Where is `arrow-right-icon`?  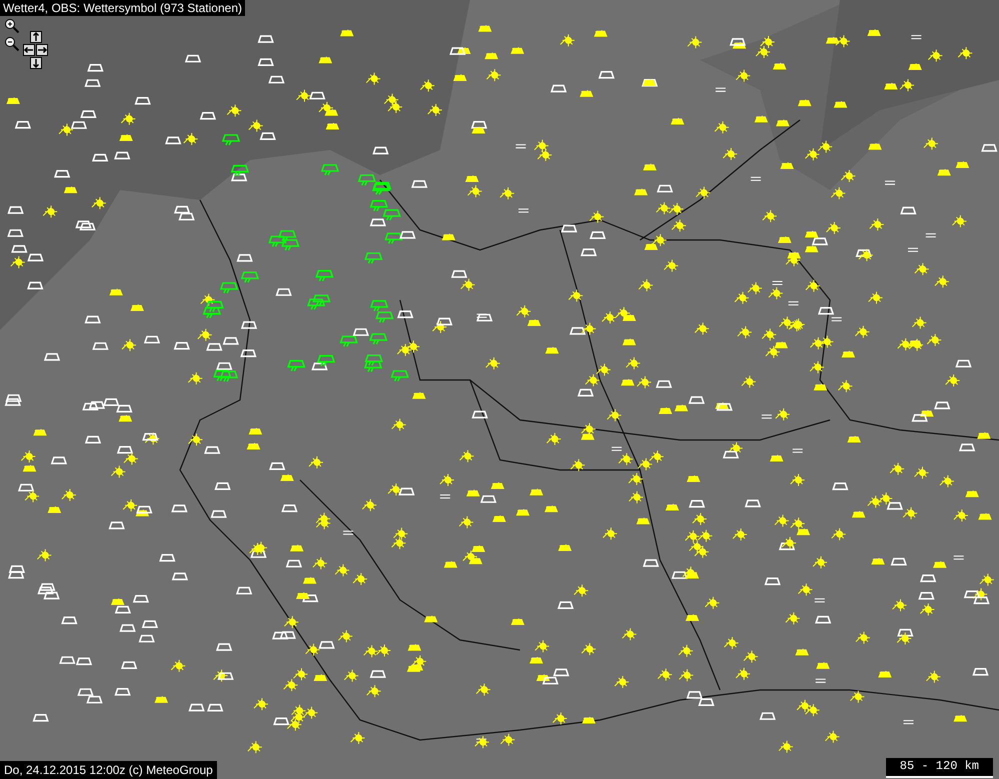 arrow-right-icon is located at coordinates (42, 50).